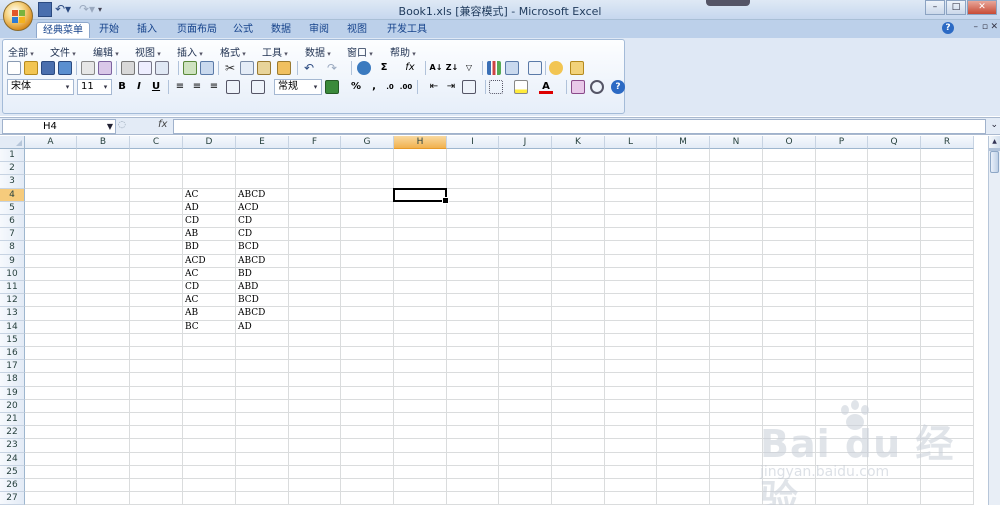  Describe the element at coordinates (420, 301) in the screenshot. I see `cell-h12` at that location.